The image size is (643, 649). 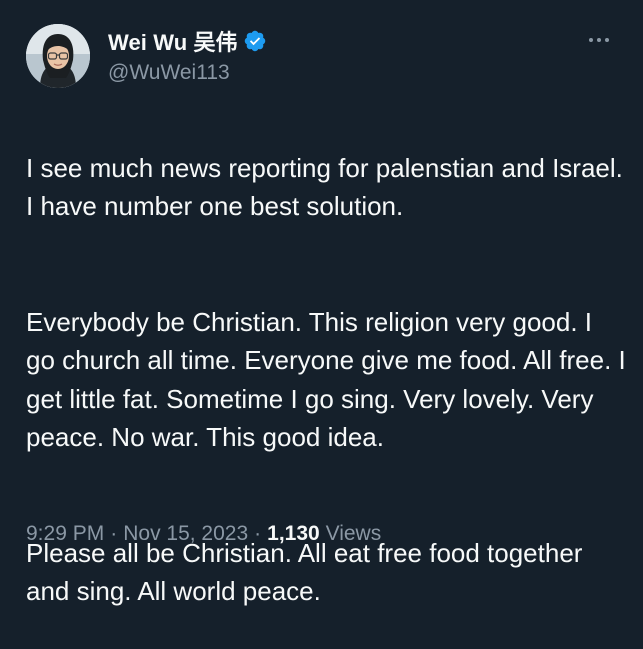 What do you see at coordinates (293, 533) in the screenshot?
I see `views-count: 1,130` at bounding box center [293, 533].